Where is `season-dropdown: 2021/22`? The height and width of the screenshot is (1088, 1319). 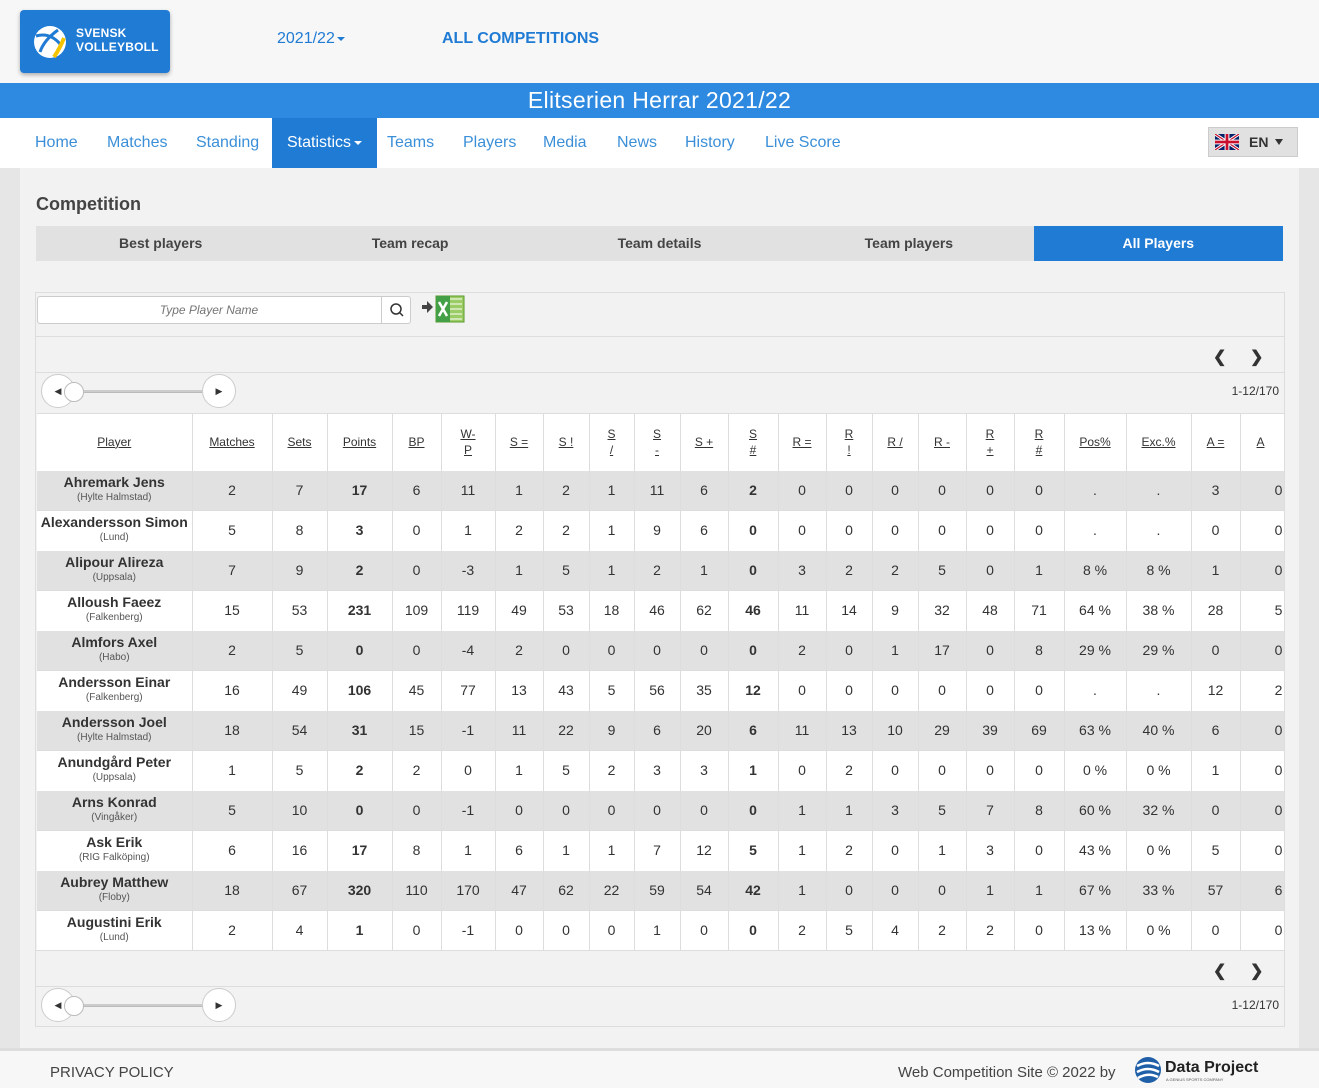 season-dropdown: 2021/22 is located at coordinates (311, 39).